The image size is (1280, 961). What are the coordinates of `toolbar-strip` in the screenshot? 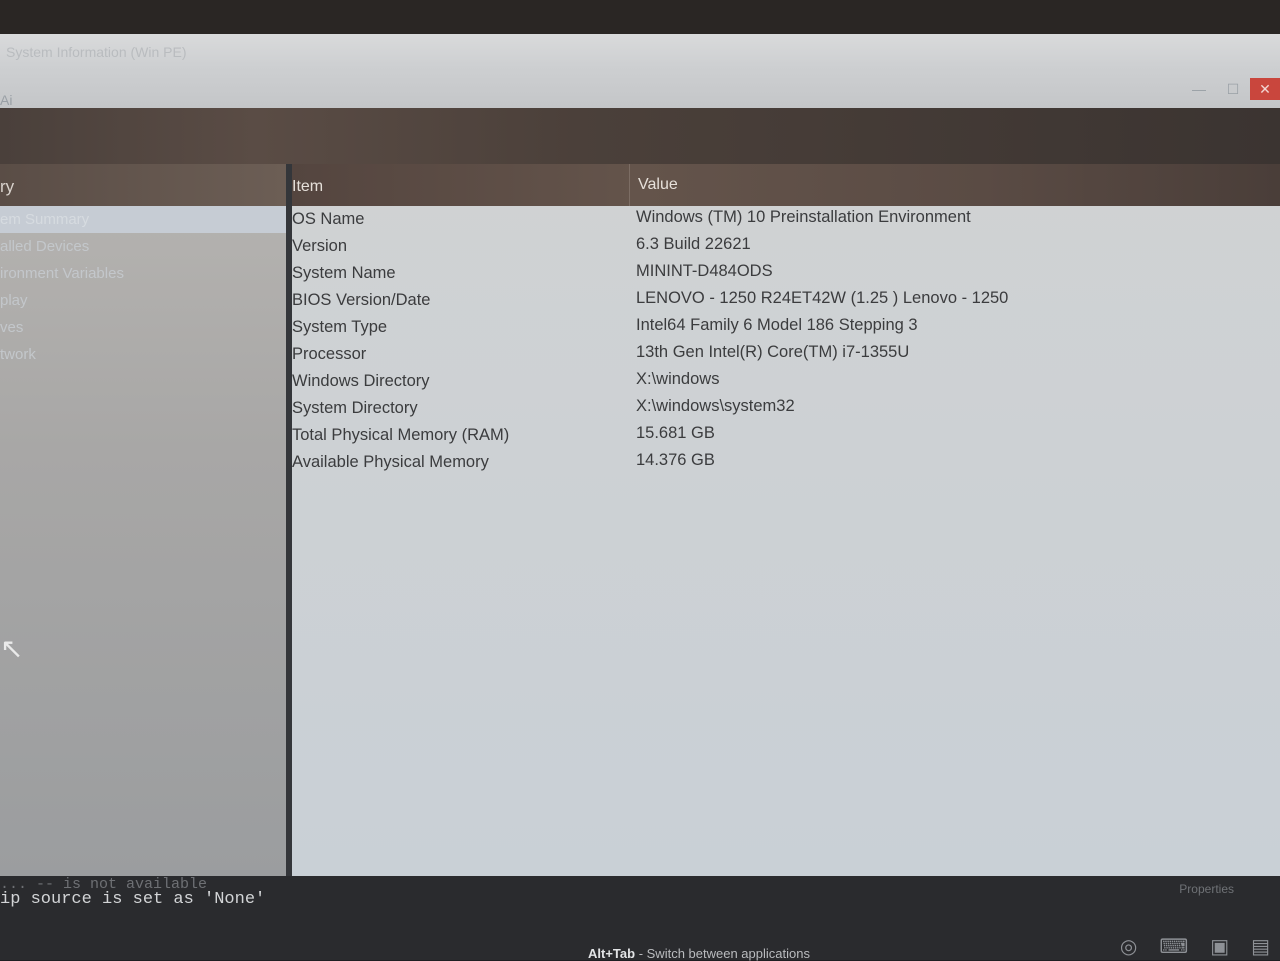 It's located at (640, 136).